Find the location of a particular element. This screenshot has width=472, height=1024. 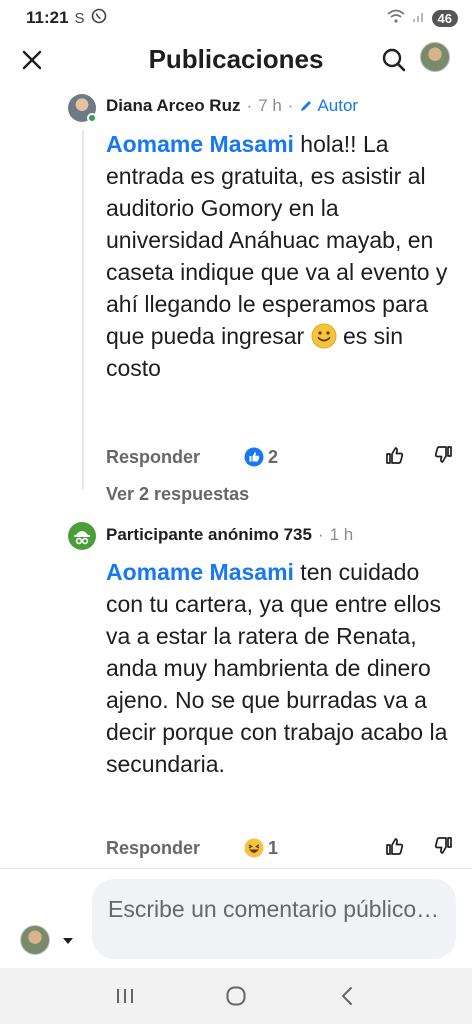

status-left: 11:21 S is located at coordinates (66, 18).